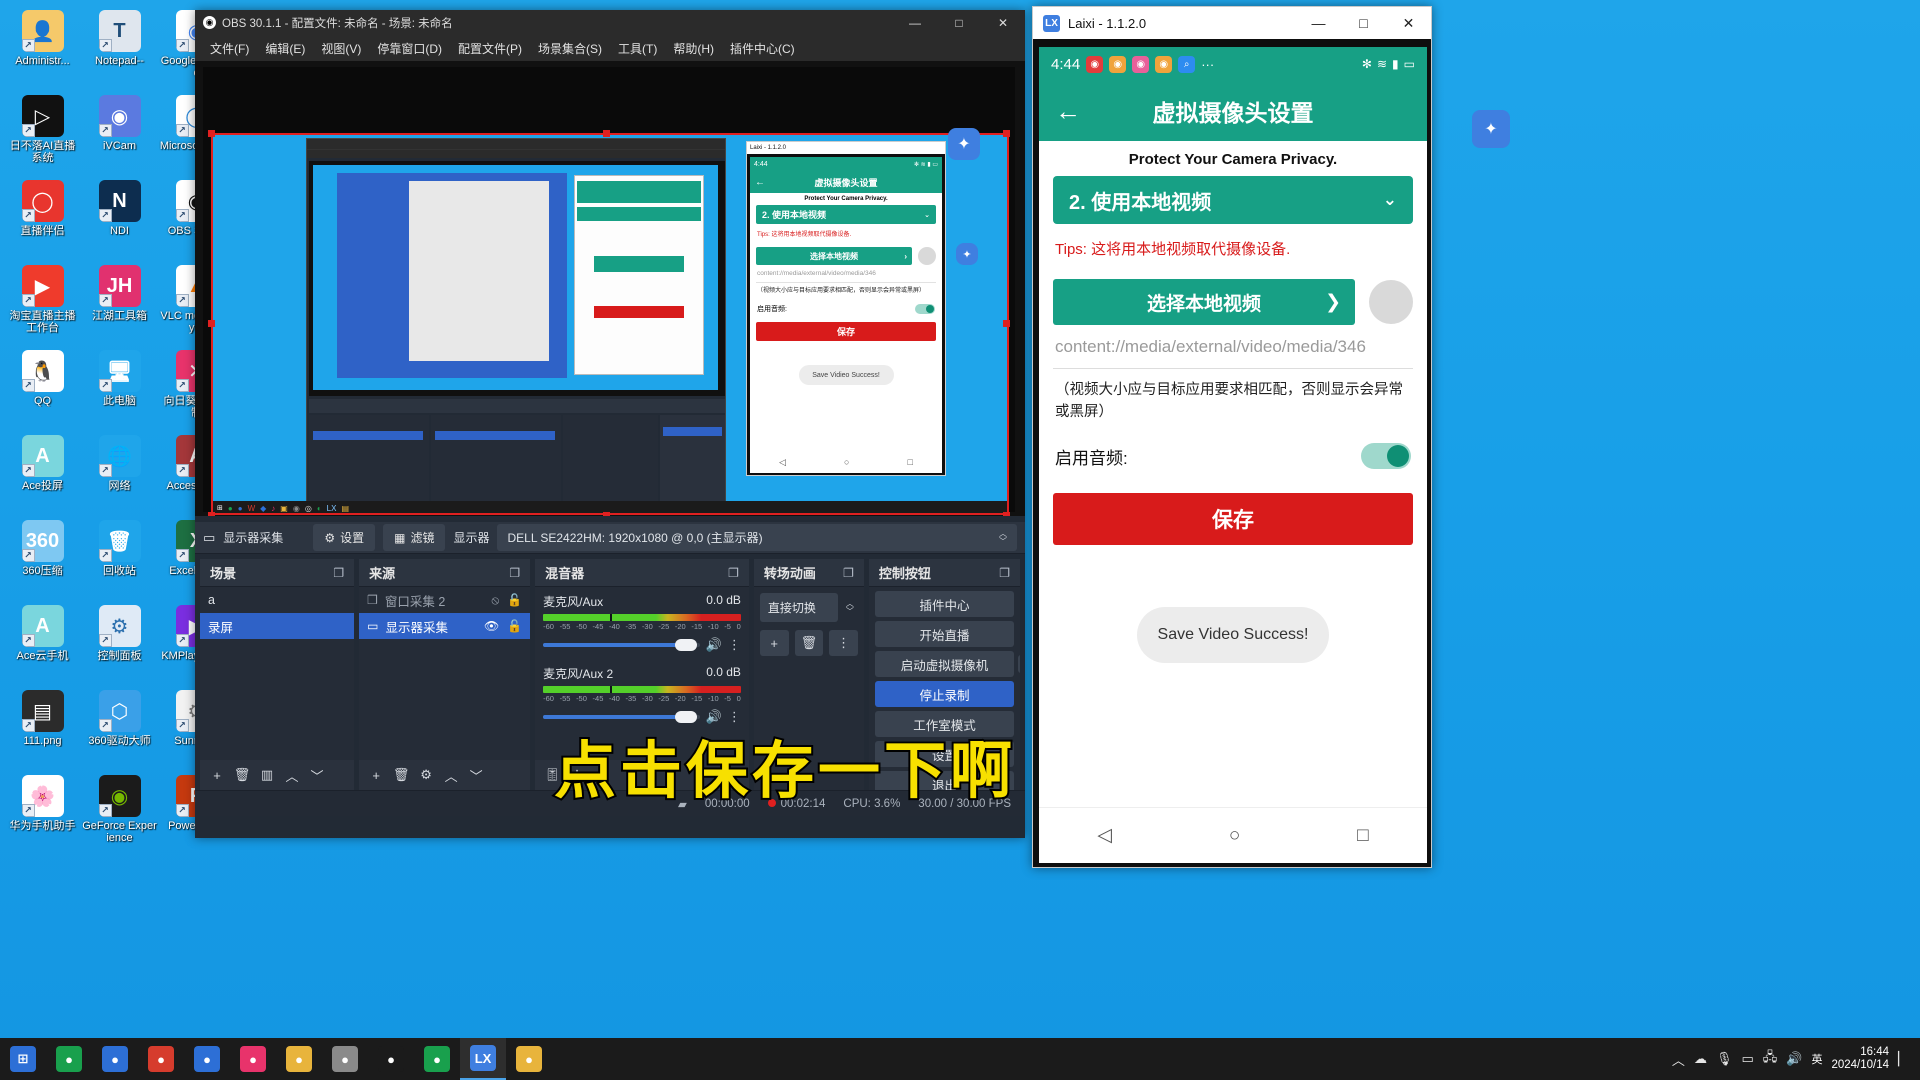 The height and width of the screenshot is (1080, 1920). I want to click on app-taskbar-icon: ●, so click(345, 1059).